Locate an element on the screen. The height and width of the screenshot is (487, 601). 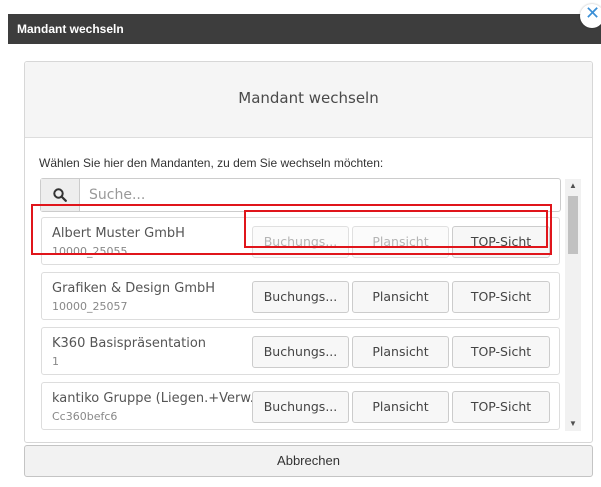
client-id: 1 is located at coordinates (55, 361).